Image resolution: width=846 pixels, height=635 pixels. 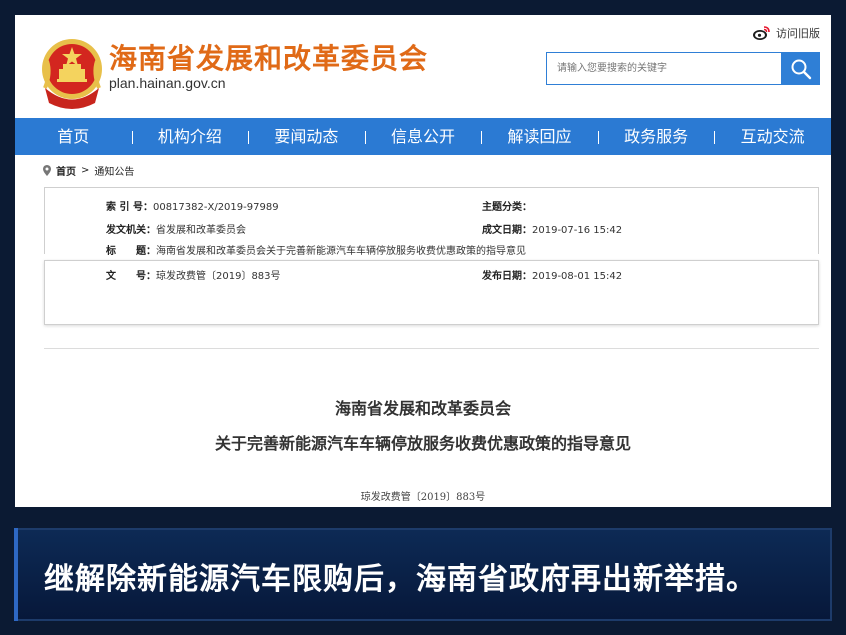 What do you see at coordinates (306, 136) in the screenshot?
I see `nav-item-news: 要闻动态` at bounding box center [306, 136].